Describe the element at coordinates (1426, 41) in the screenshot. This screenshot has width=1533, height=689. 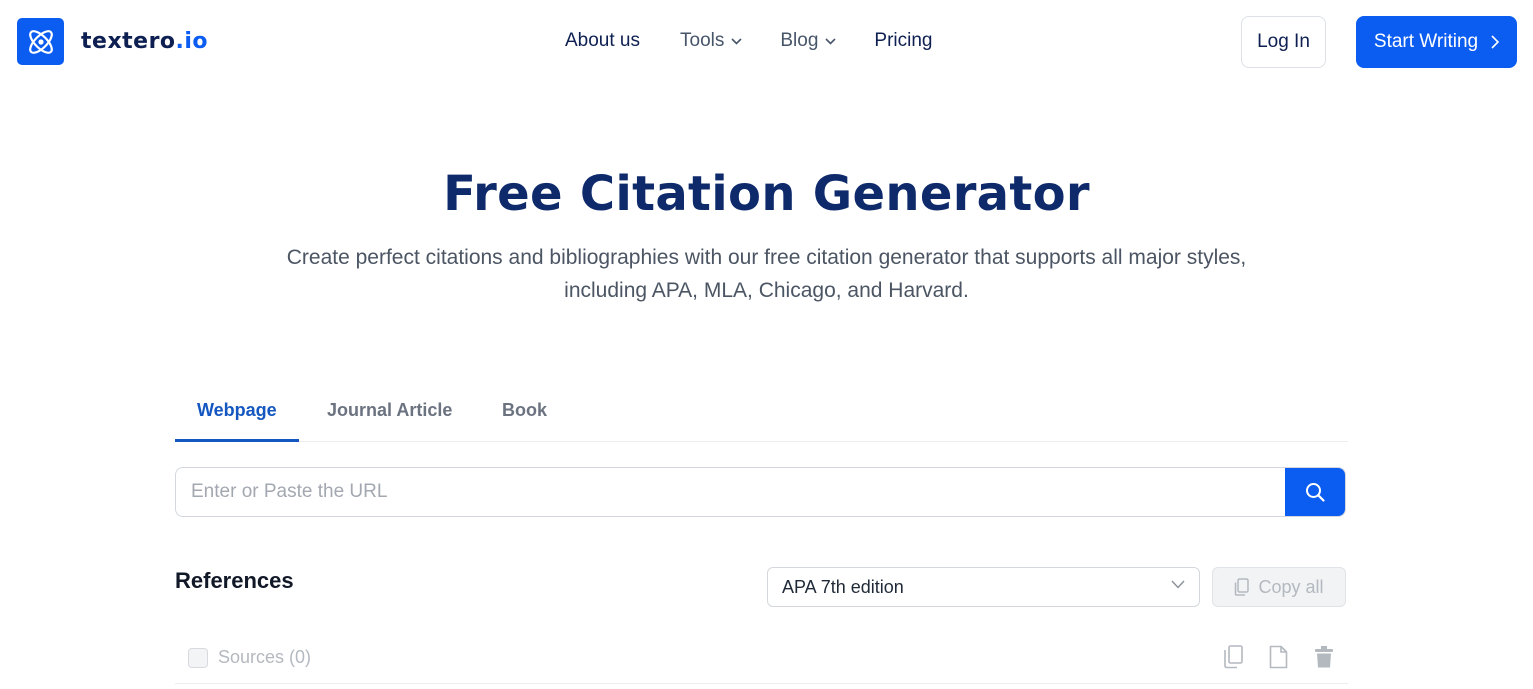
I see `start-writing-label: Start Writing` at that location.